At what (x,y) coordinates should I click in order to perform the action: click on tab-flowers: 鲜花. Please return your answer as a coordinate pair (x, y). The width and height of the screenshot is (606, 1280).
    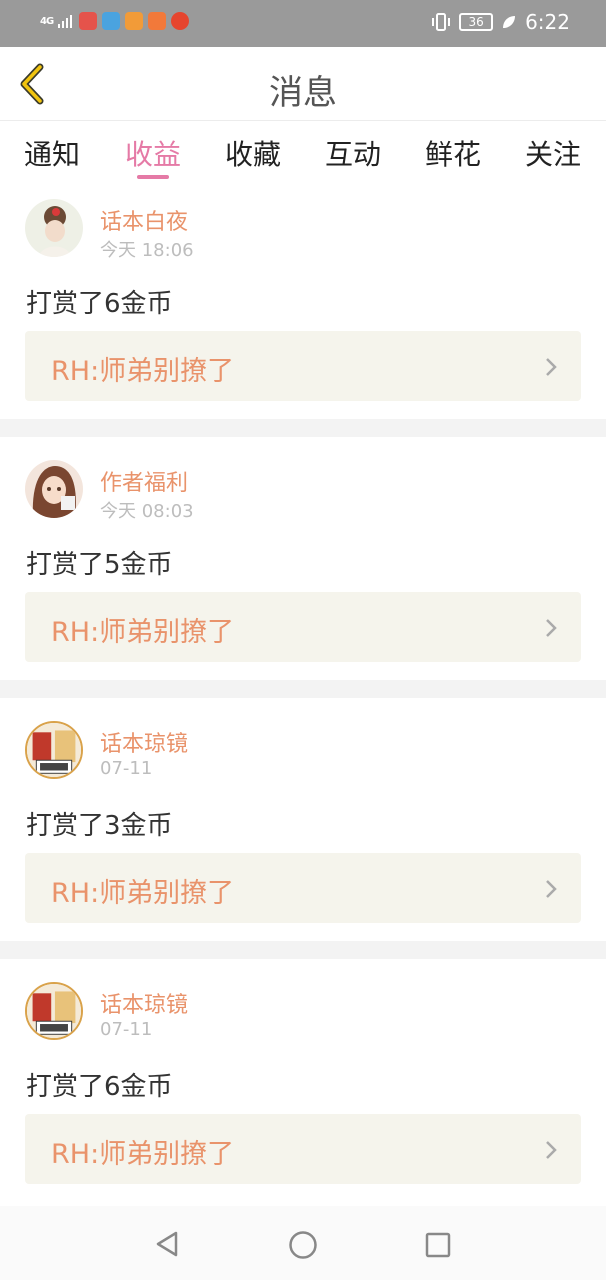
    Looking at the image, I should click on (453, 153).